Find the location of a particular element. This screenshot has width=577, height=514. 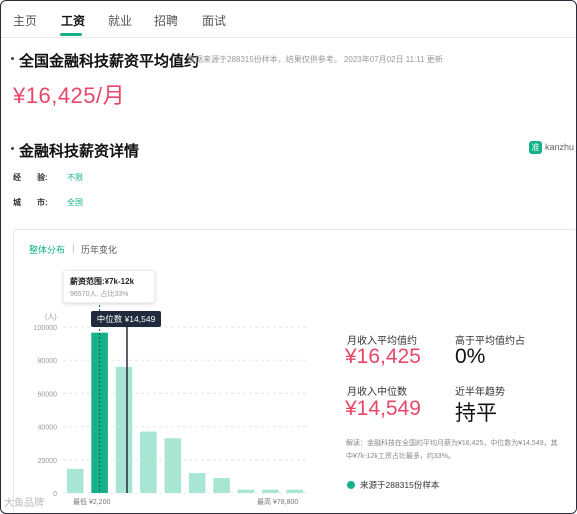

top-nav: 主页 工资 就业 招聘 面试 is located at coordinates (288, 19).